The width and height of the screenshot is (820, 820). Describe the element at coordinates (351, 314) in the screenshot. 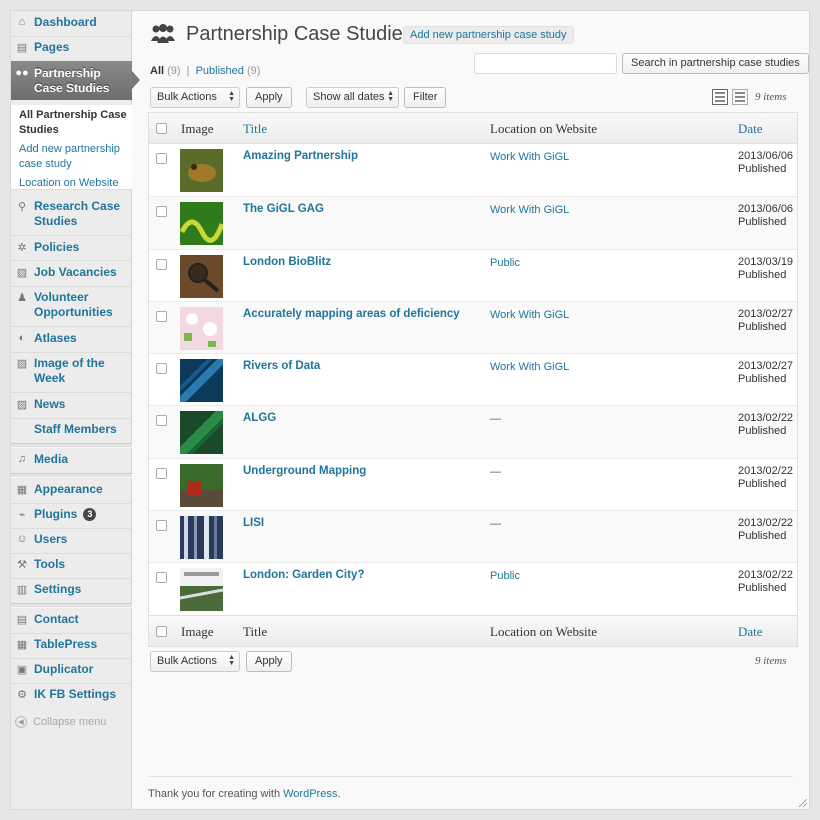

I see `row-title-link: Accurately mapping areas of deficiency` at that location.